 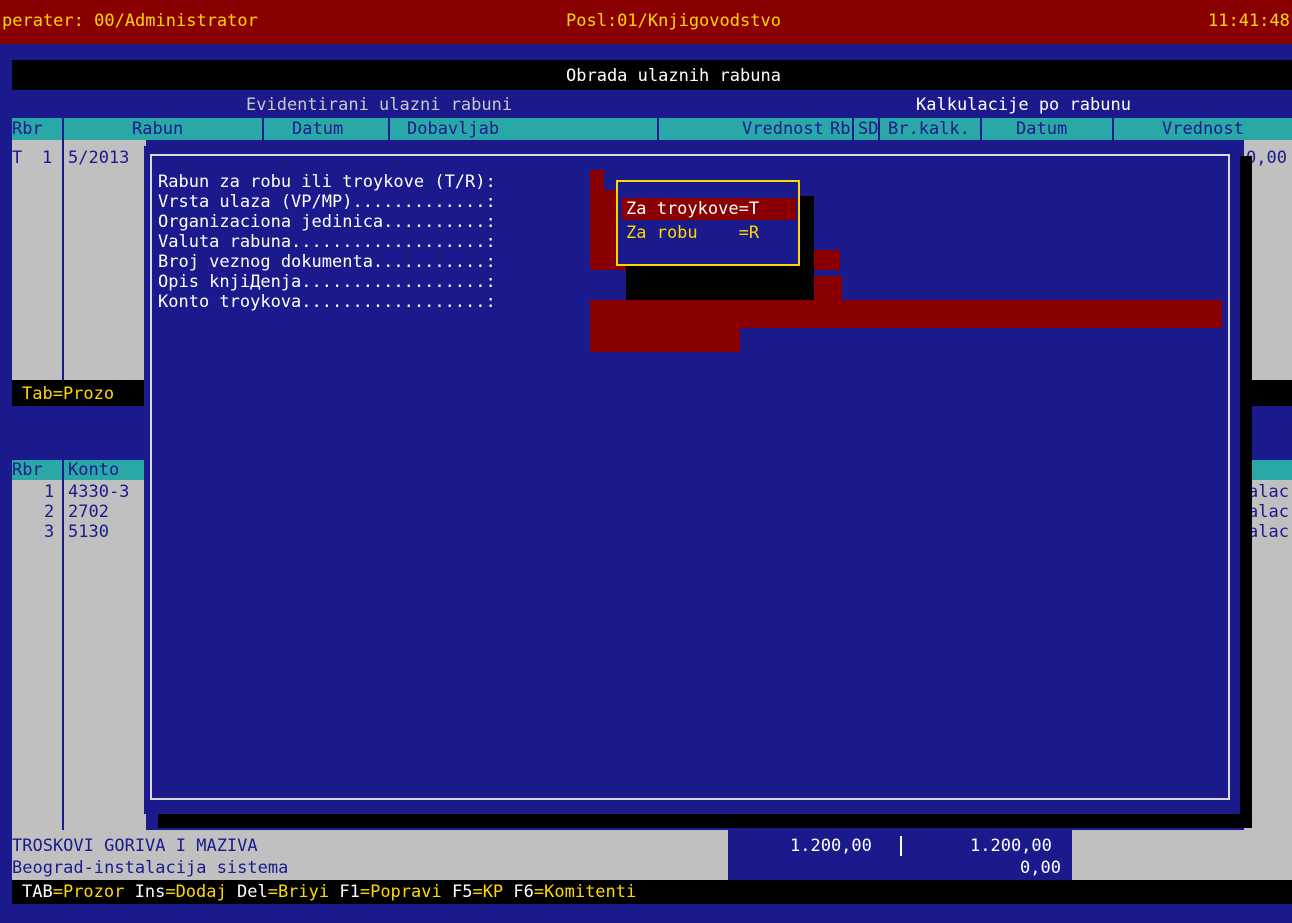 What do you see at coordinates (49, 512) in the screenshot?
I see `stavka-rbr: 2` at bounding box center [49, 512].